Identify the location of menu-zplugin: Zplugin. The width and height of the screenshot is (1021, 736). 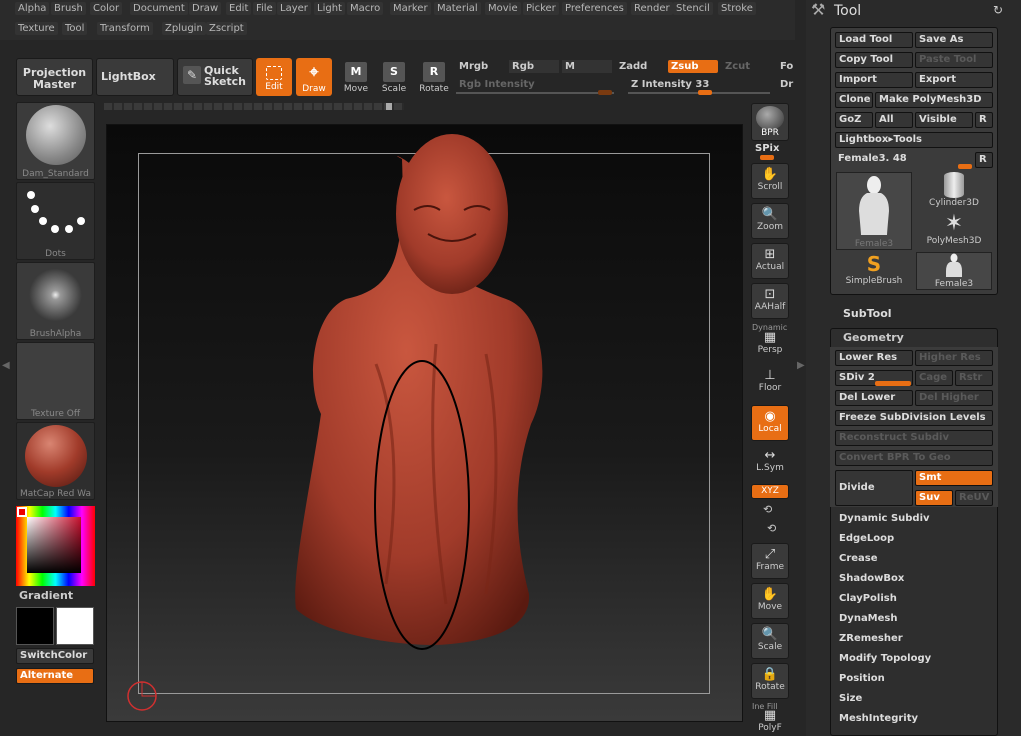
(184, 28).